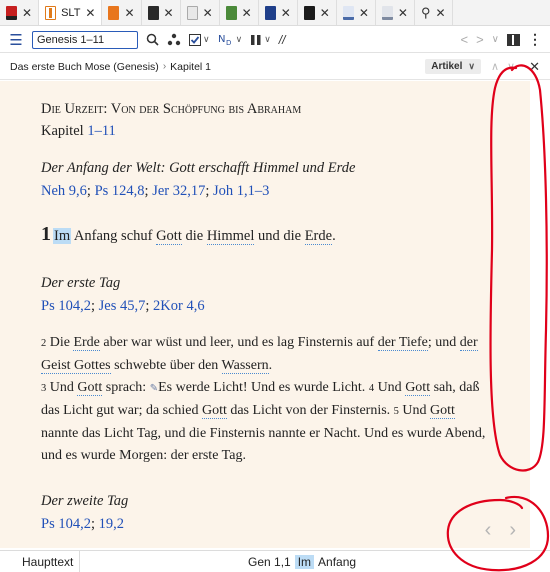 The image size is (550, 572). Describe the element at coordinates (230, 39) in the screenshot. I see `strongs-icon: ND ∨` at that location.